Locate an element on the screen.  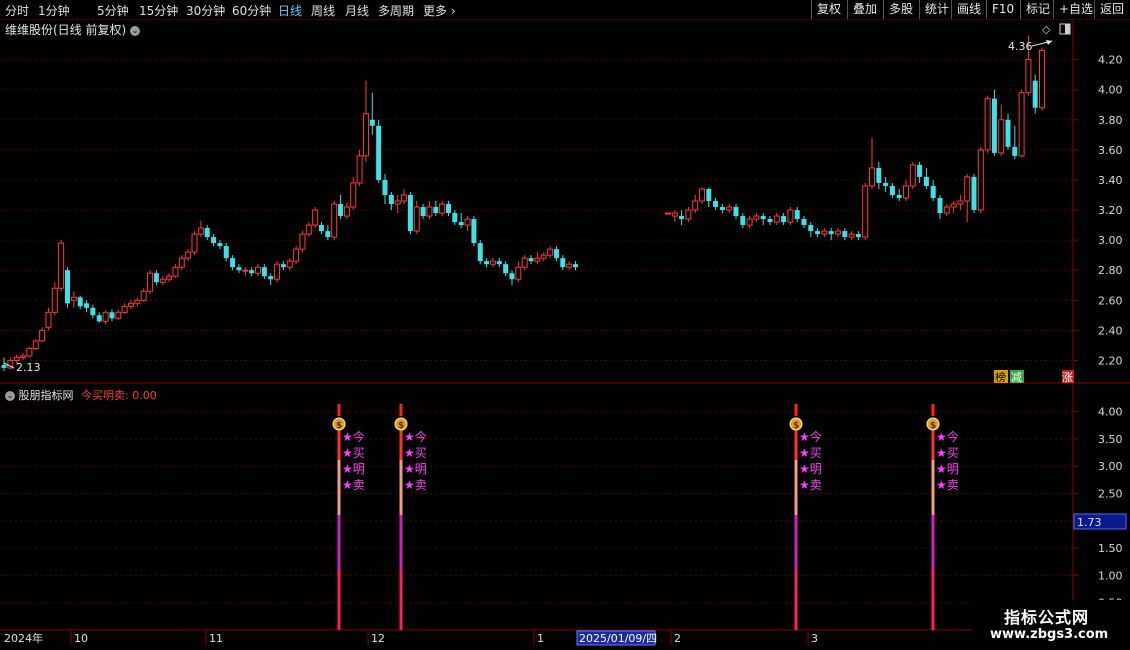
price-tick-label: 4.00 is located at coordinates (1110, 90).